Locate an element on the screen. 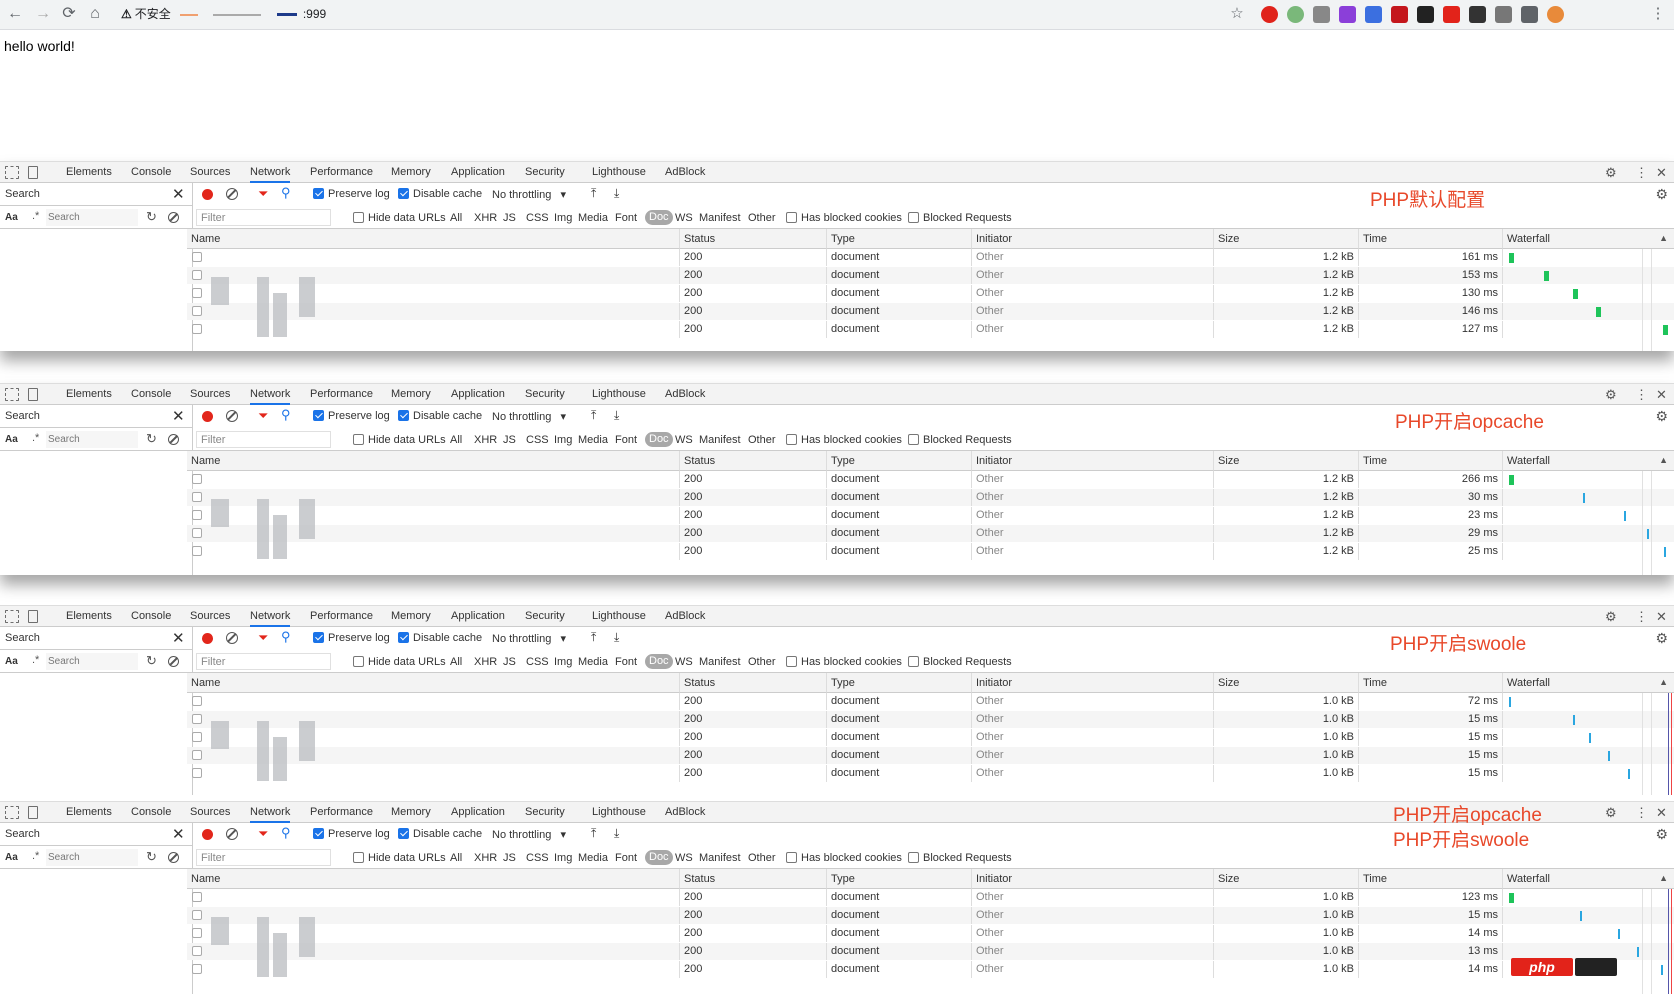 The height and width of the screenshot is (994, 1674). filter-type-button: JS is located at coordinates (509, 858).